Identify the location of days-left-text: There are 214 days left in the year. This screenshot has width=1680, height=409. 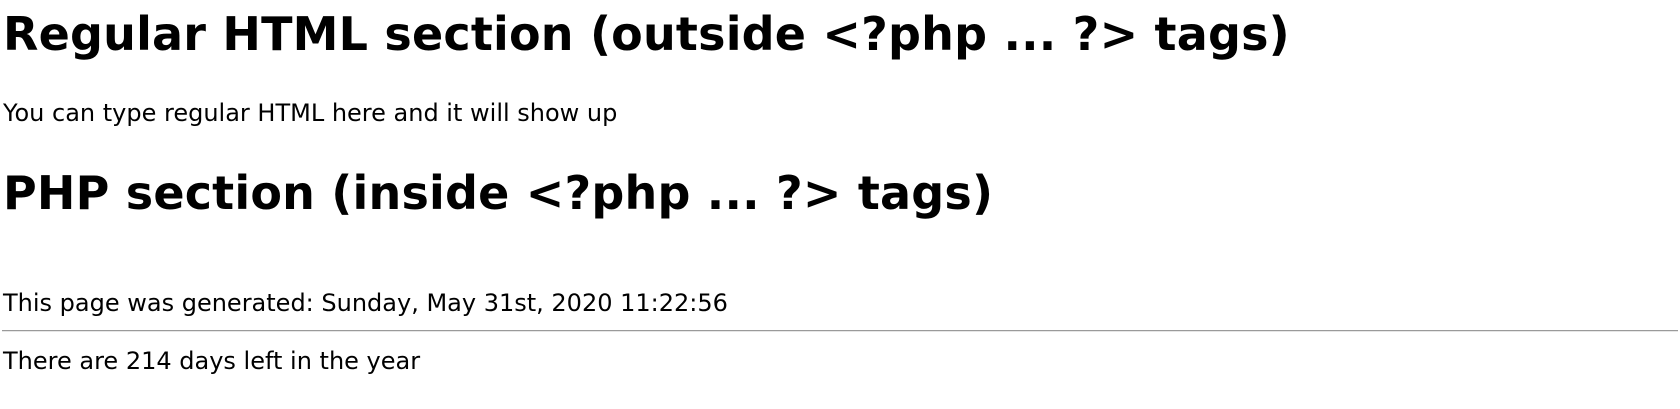
(212, 361).